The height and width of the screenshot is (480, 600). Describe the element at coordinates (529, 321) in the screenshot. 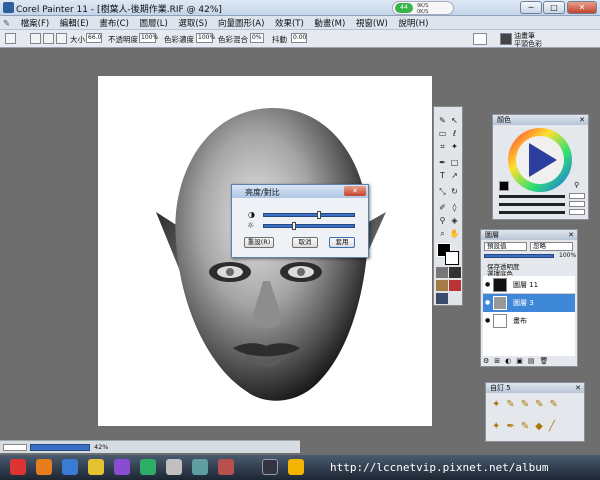

I see `layer-row: ● 畫布` at that location.